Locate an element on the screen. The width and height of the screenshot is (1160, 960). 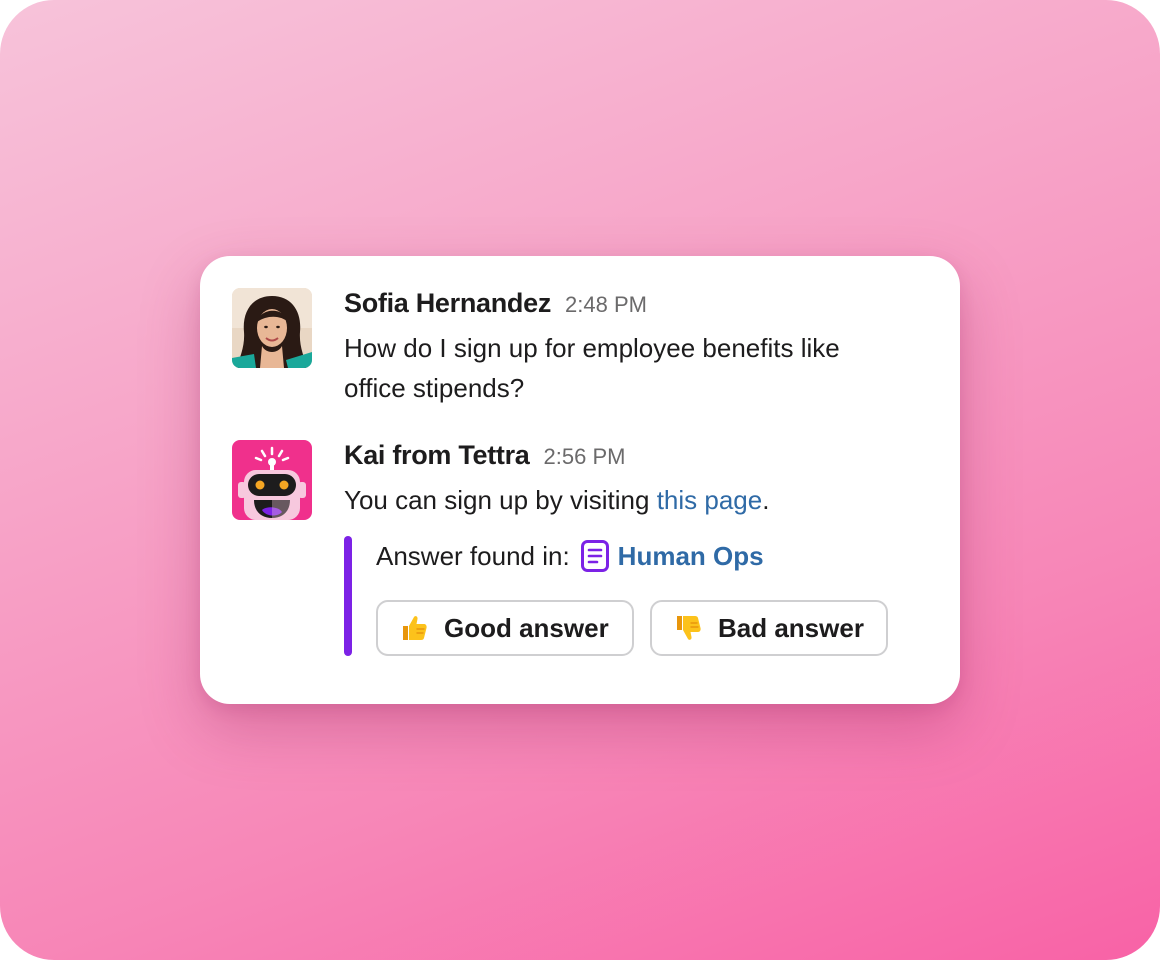
answer-found-label: Answer found in: is located at coordinates (473, 555).